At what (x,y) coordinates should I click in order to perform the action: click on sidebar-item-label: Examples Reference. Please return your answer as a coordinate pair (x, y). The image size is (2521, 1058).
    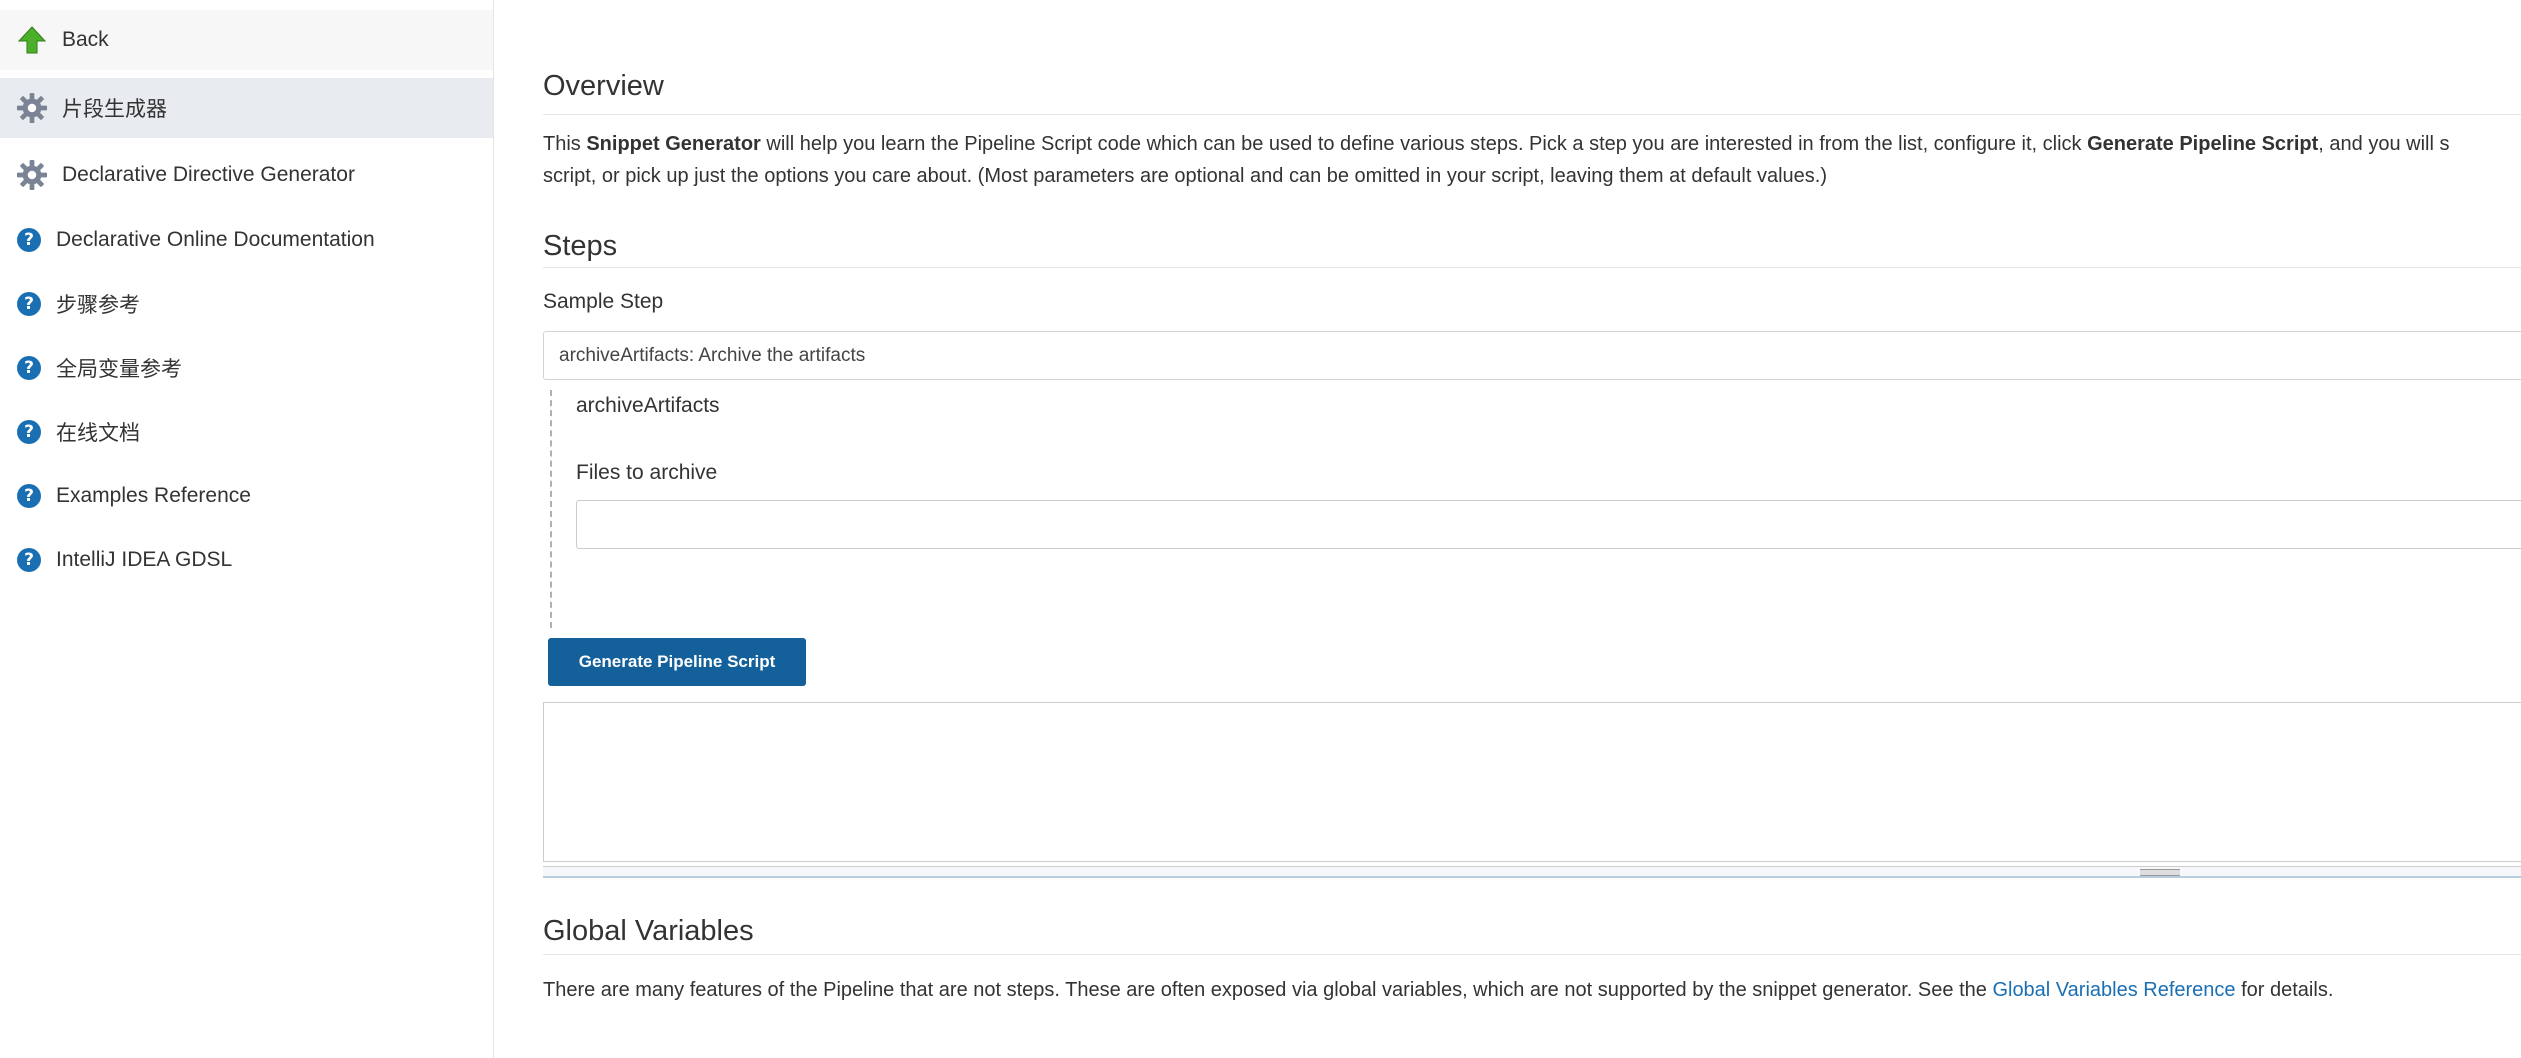
    Looking at the image, I should click on (153, 495).